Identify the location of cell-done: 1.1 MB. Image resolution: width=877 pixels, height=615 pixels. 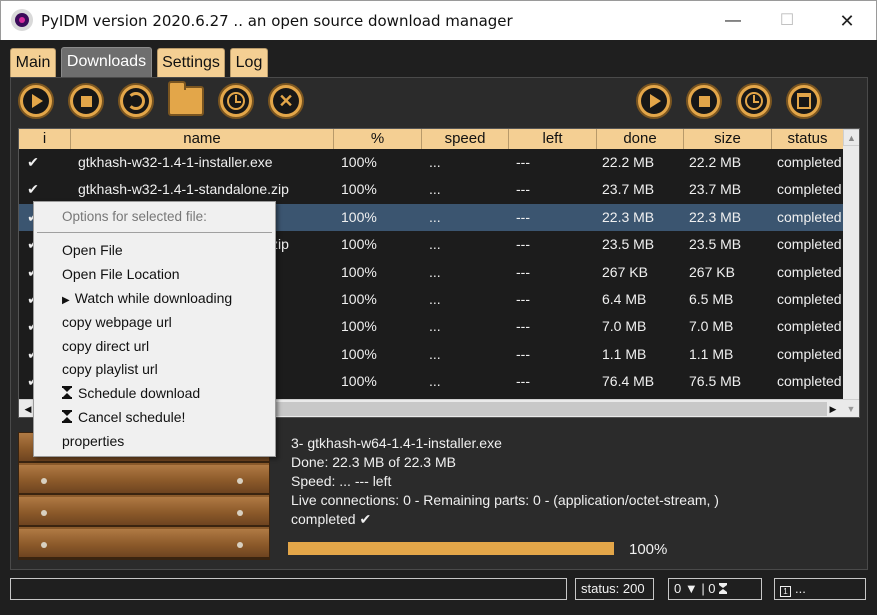
(624, 353).